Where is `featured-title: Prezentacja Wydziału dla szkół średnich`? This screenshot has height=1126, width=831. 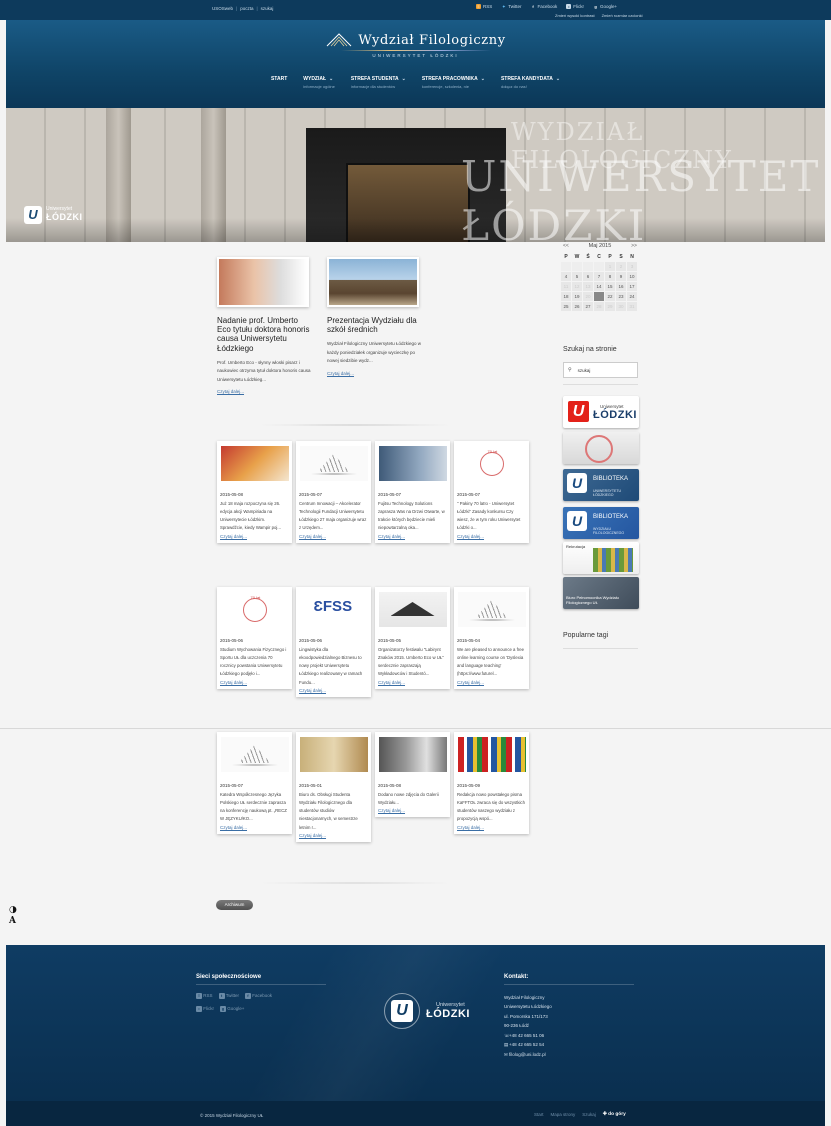 featured-title: Prezentacja Wydziału dla szkół średnich is located at coordinates (375, 325).